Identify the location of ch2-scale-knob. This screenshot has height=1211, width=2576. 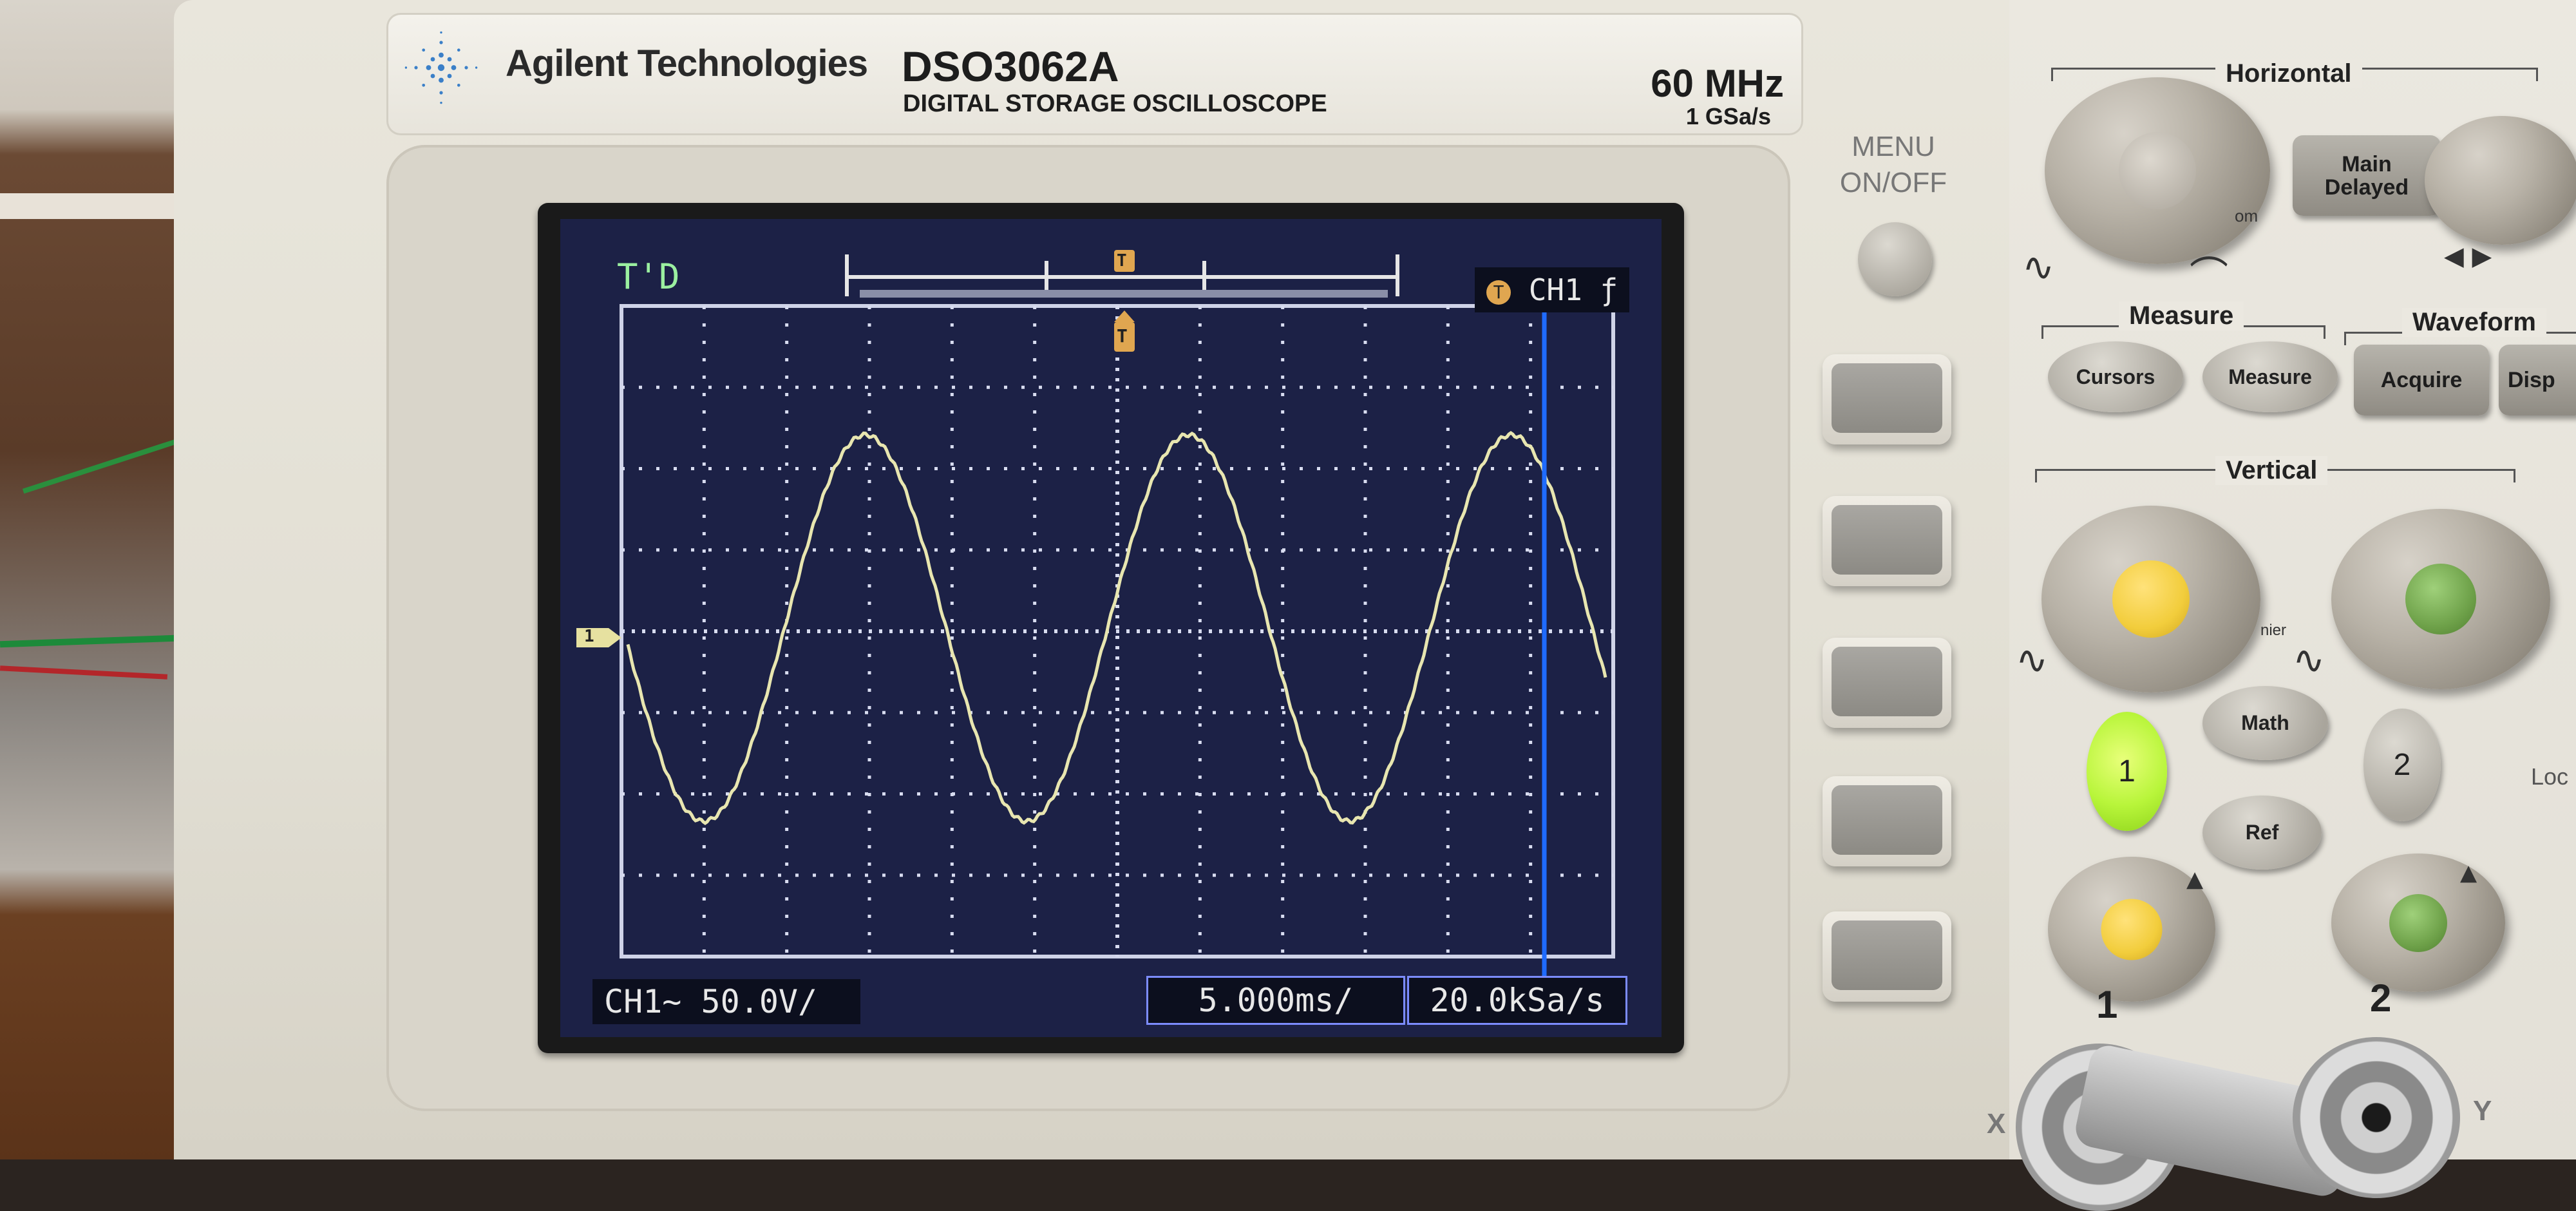
(2440, 599).